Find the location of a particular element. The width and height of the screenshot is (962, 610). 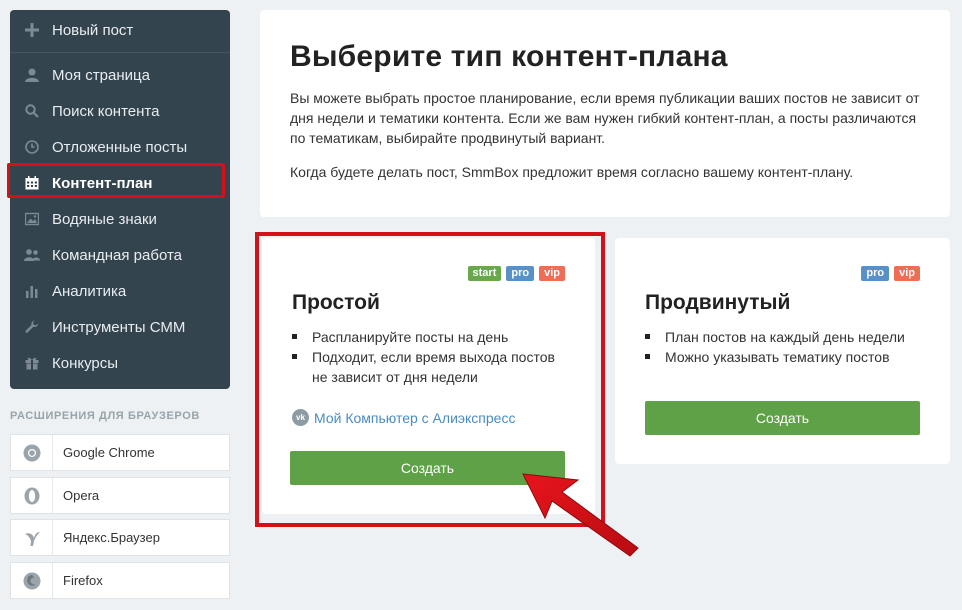

chrome-icon is located at coordinates (32, 452).